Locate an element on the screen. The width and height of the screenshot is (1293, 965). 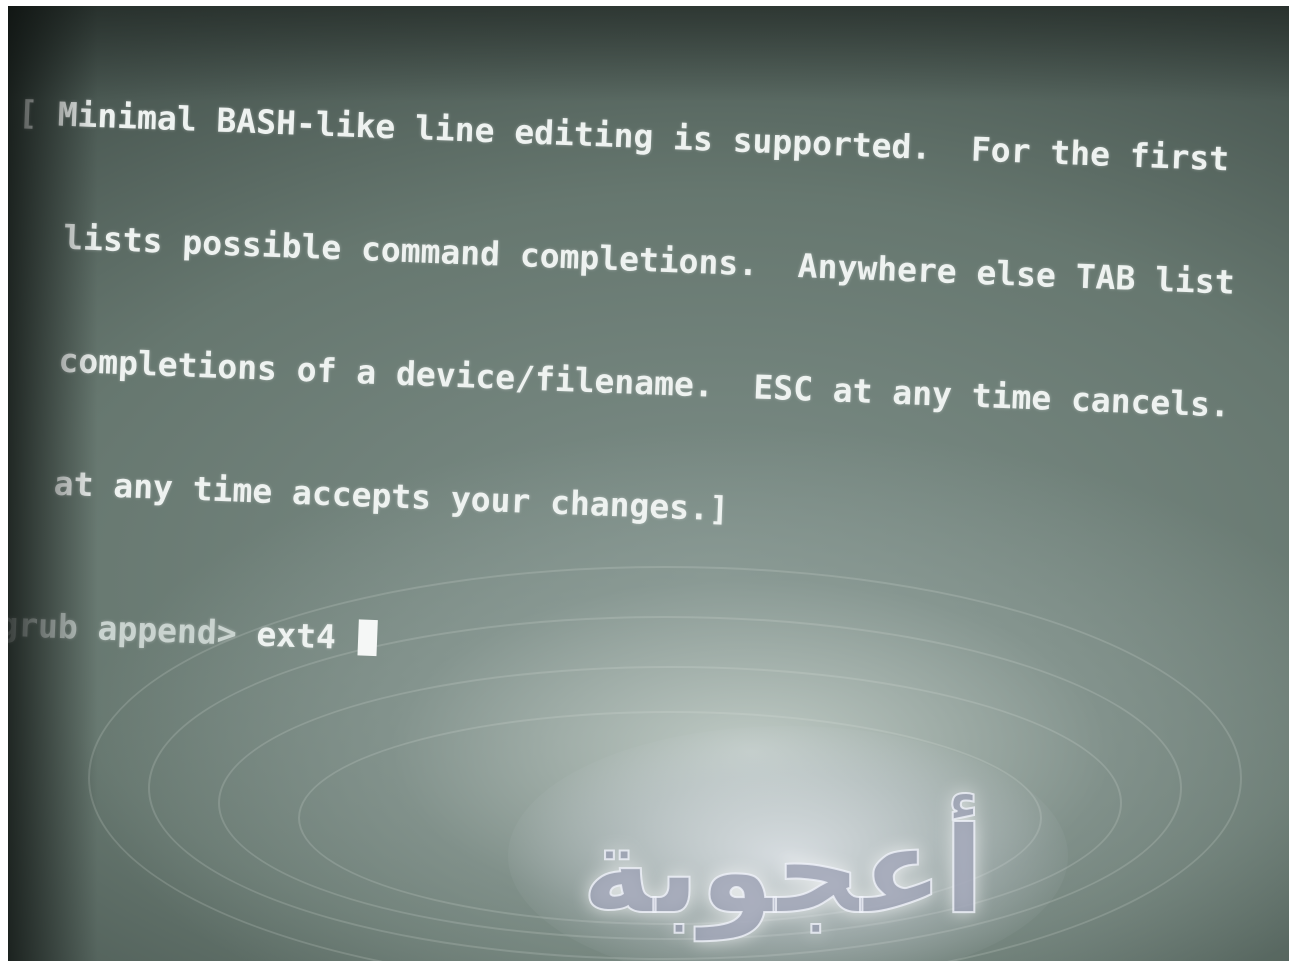
help-line-4: at any time accepts your changes.] is located at coordinates (391, 496).